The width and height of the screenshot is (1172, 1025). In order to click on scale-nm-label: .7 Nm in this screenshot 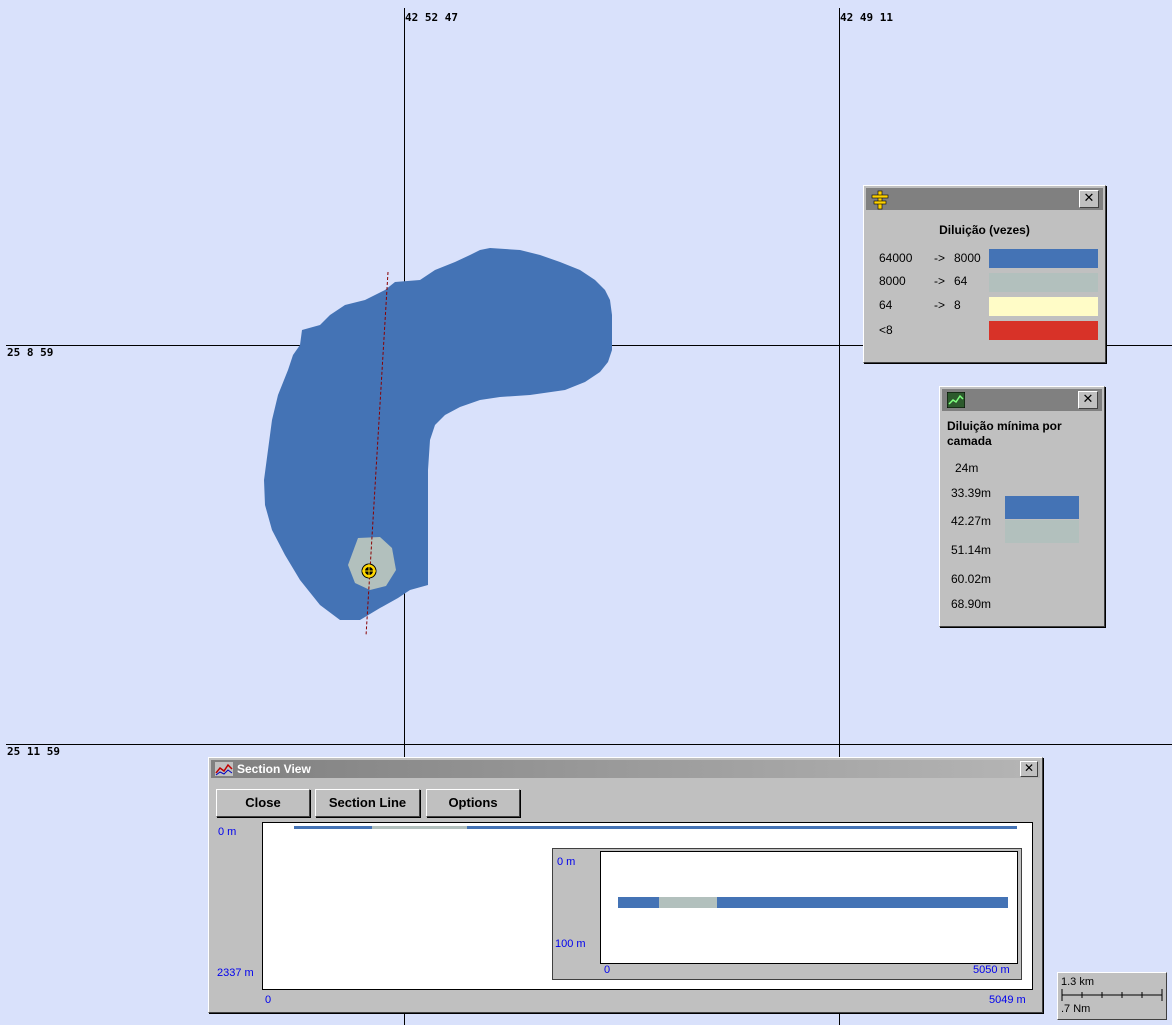, I will do `click(1076, 1009)`.